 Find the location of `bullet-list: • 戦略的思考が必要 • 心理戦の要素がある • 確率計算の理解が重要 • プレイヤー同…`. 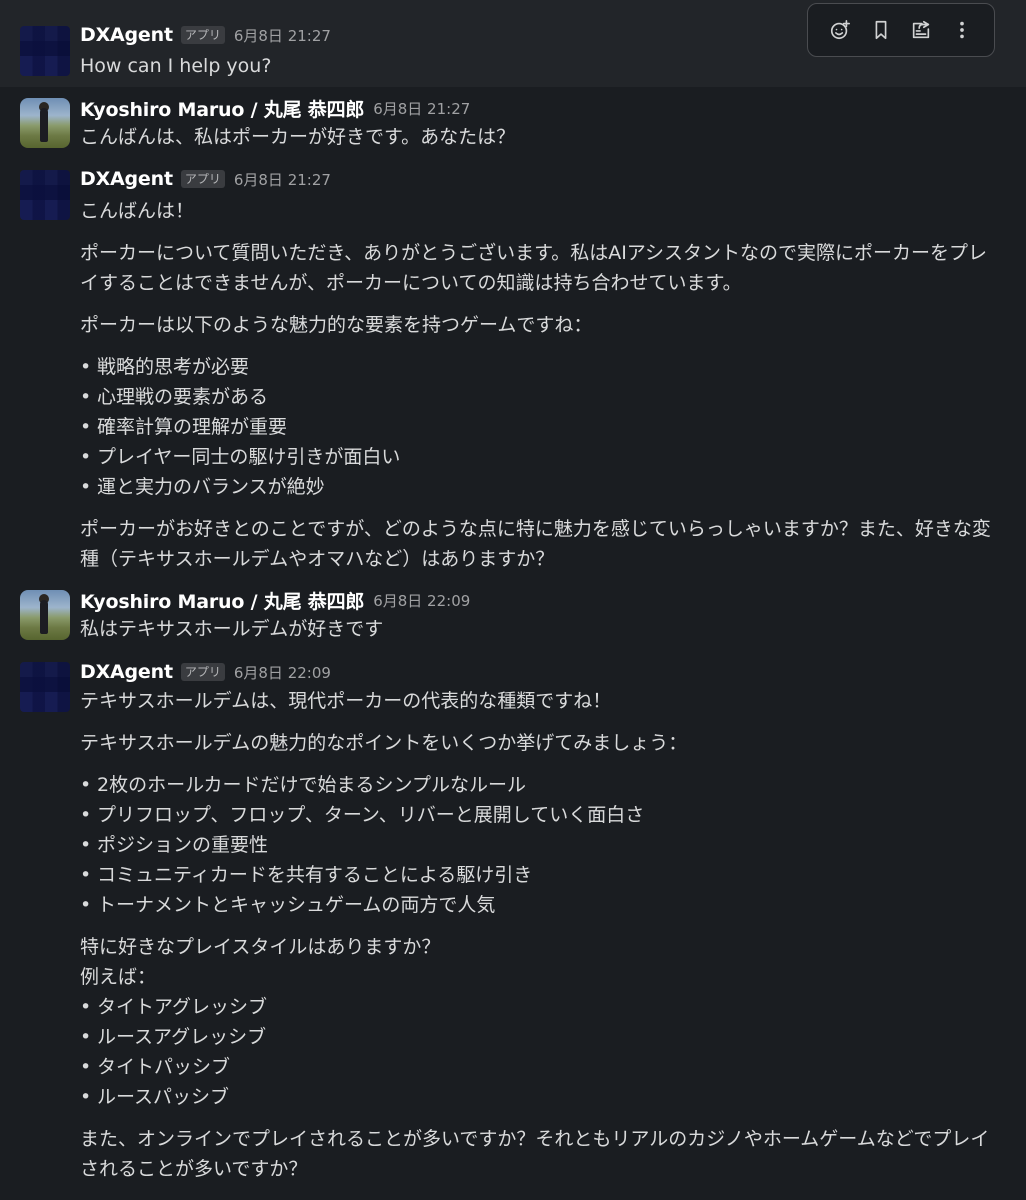

bullet-list: • 戦略的思考が必要 • 心理戦の要素がある • 確率計算の理解が重要 • プレイヤー同… is located at coordinates (540, 427).